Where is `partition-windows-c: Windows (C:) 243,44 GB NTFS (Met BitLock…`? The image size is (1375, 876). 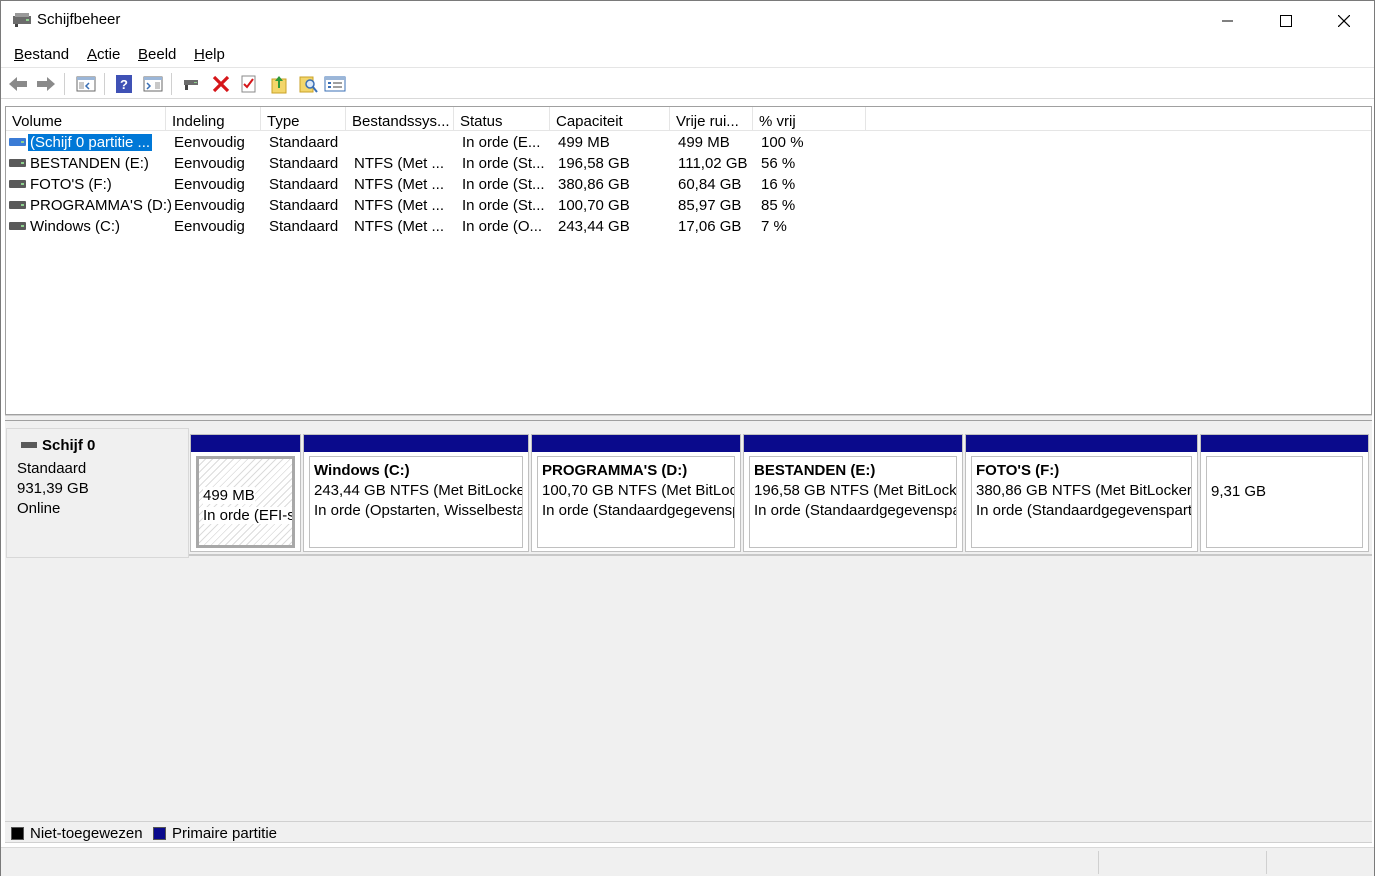
partition-windows-c: Windows (C:) 243,44 GB NTFS (Met BitLock… is located at coordinates (416, 493).